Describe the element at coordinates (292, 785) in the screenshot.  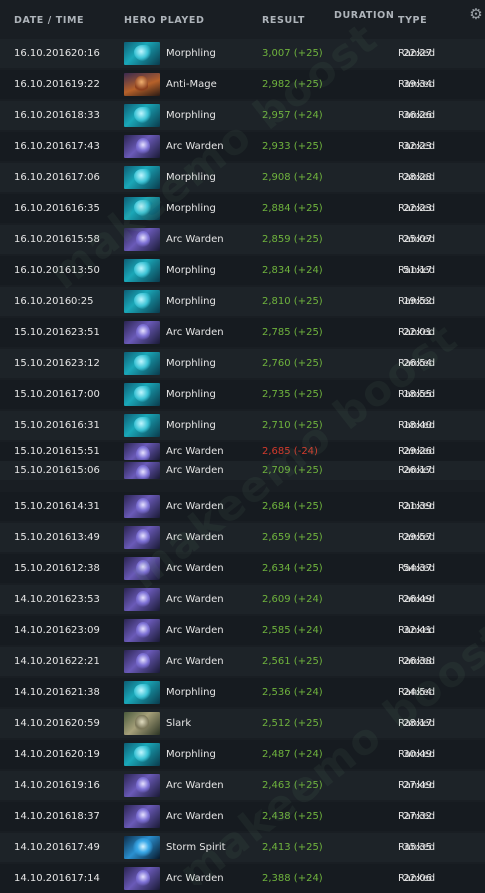
I see `match-result: 2,463 (+25)` at that location.